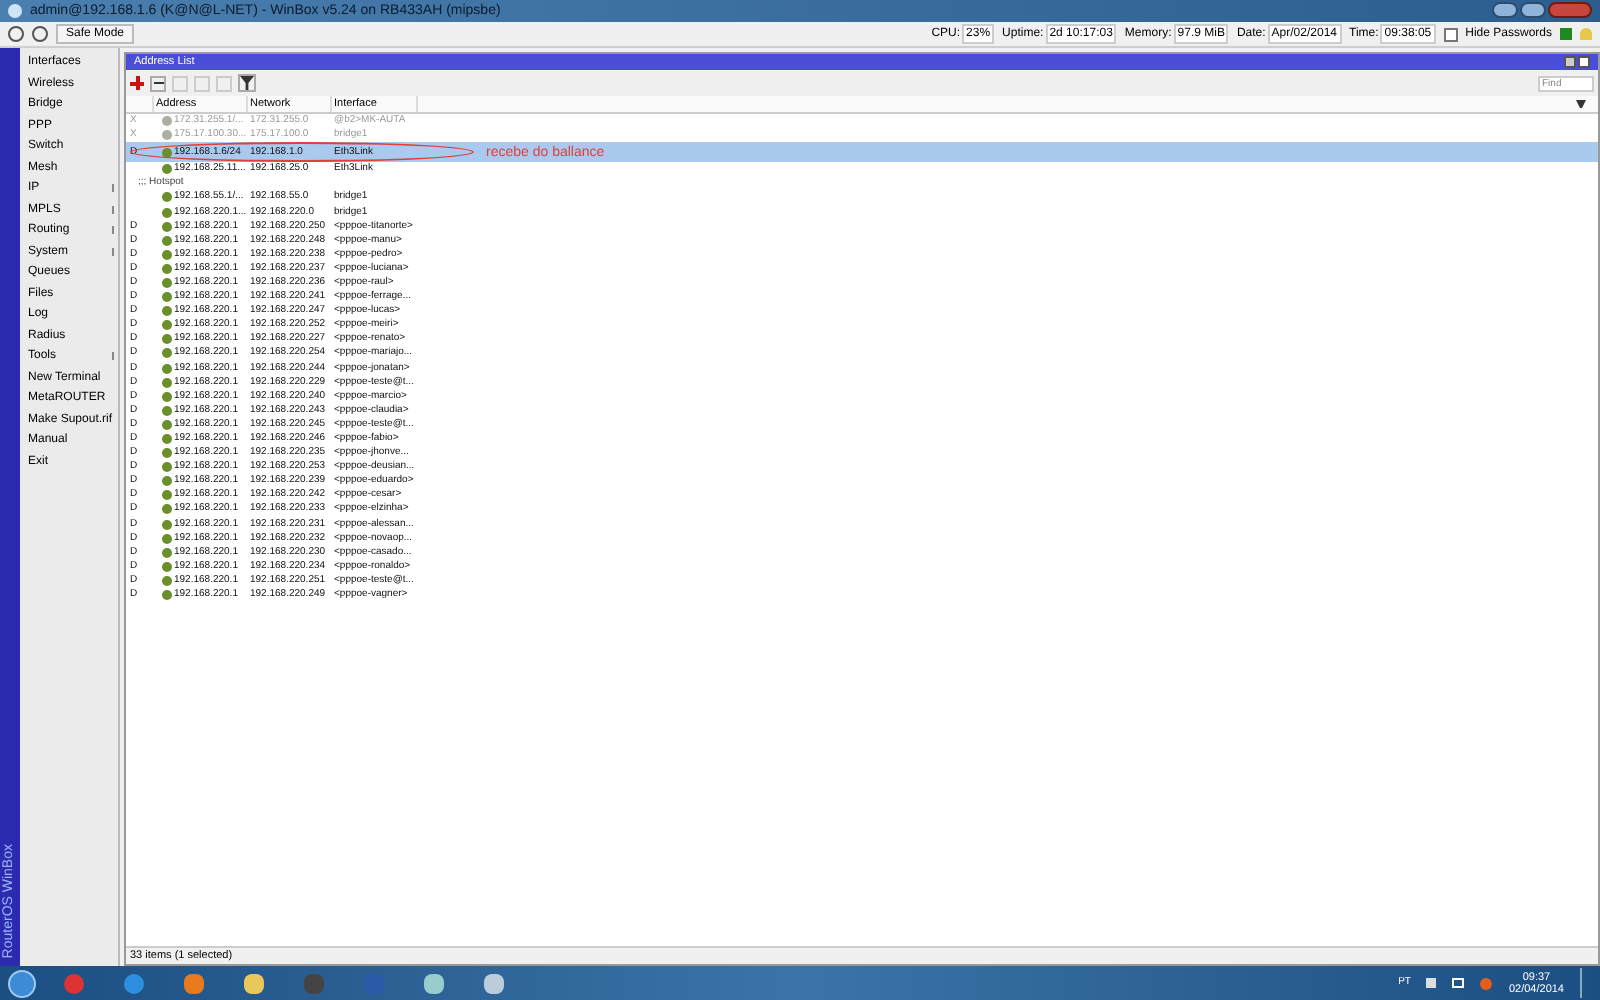  Describe the element at coordinates (1566, 34) in the screenshot. I see `status-square-icon` at that location.